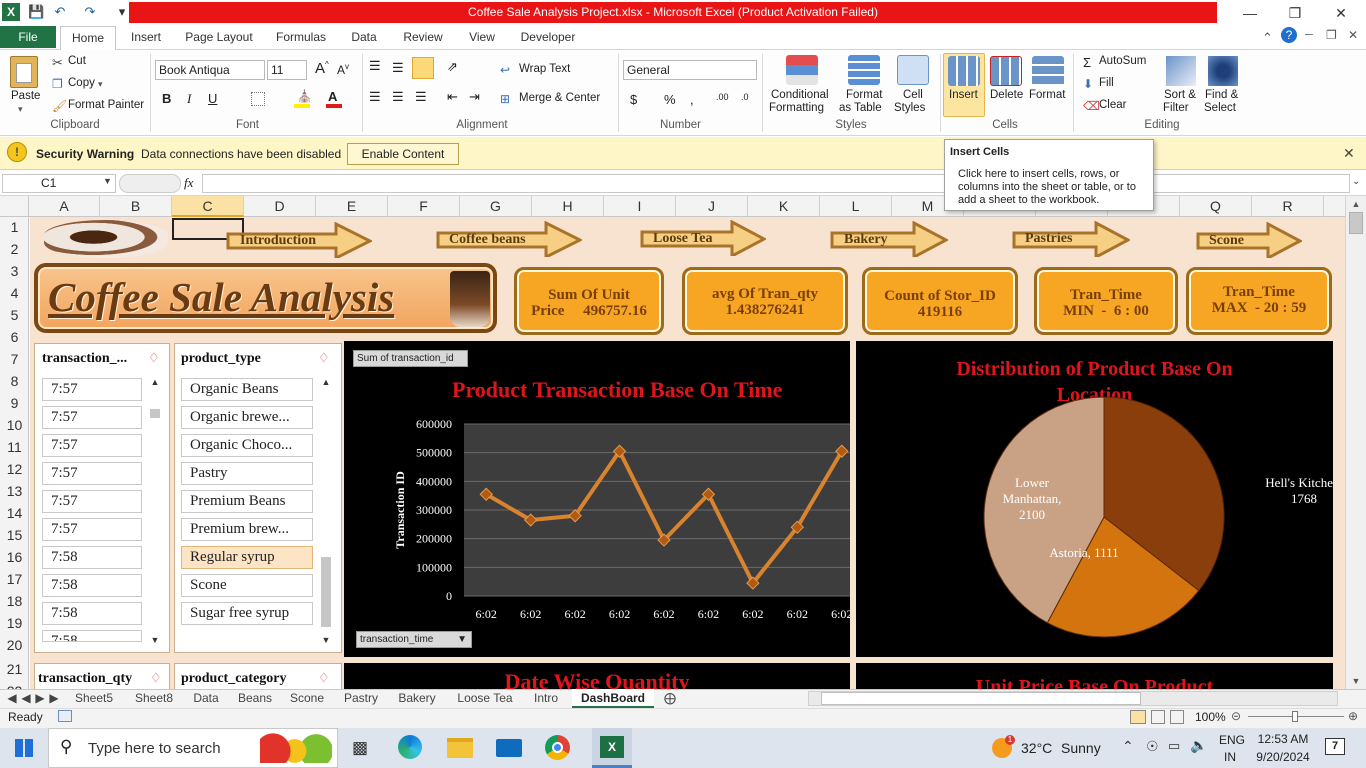  I want to click on column-header-k: K, so click(784, 206).